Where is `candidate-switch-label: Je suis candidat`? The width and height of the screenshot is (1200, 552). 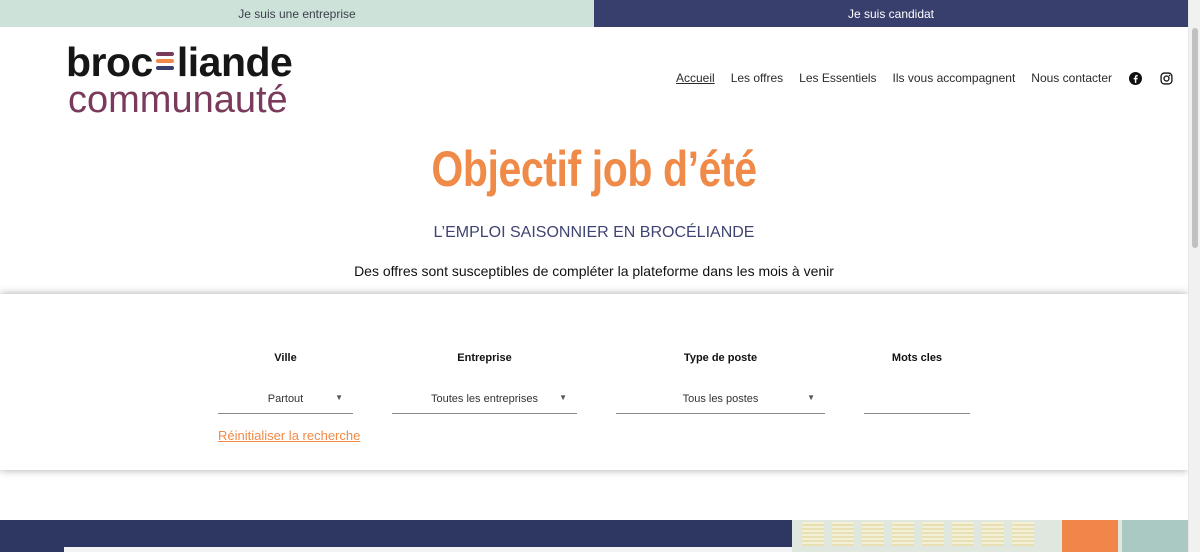 candidate-switch-label: Je suis candidat is located at coordinates (891, 13).